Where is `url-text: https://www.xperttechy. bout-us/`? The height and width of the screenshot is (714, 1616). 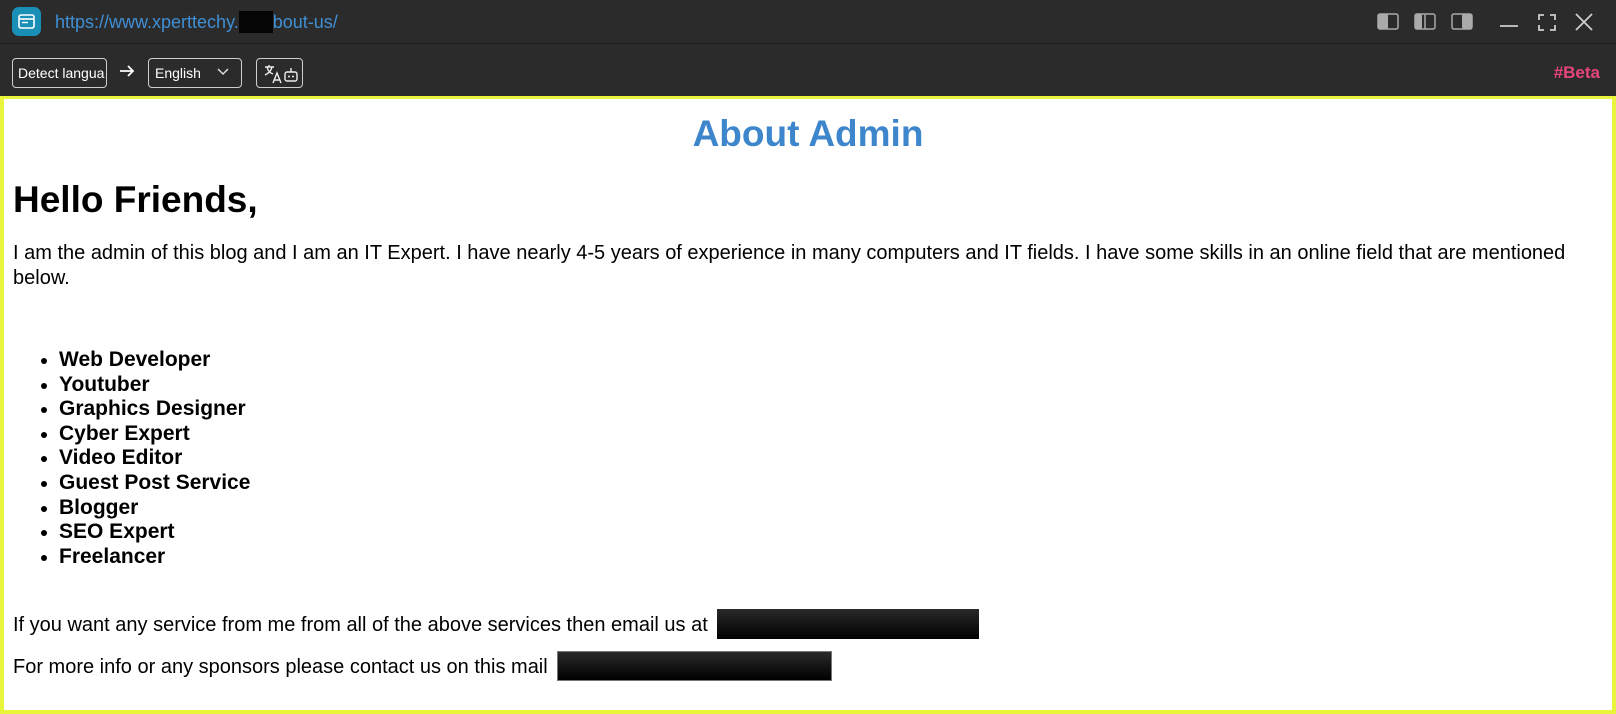
url-text: https://www.xperttechy. bout-us/ is located at coordinates (196, 22).